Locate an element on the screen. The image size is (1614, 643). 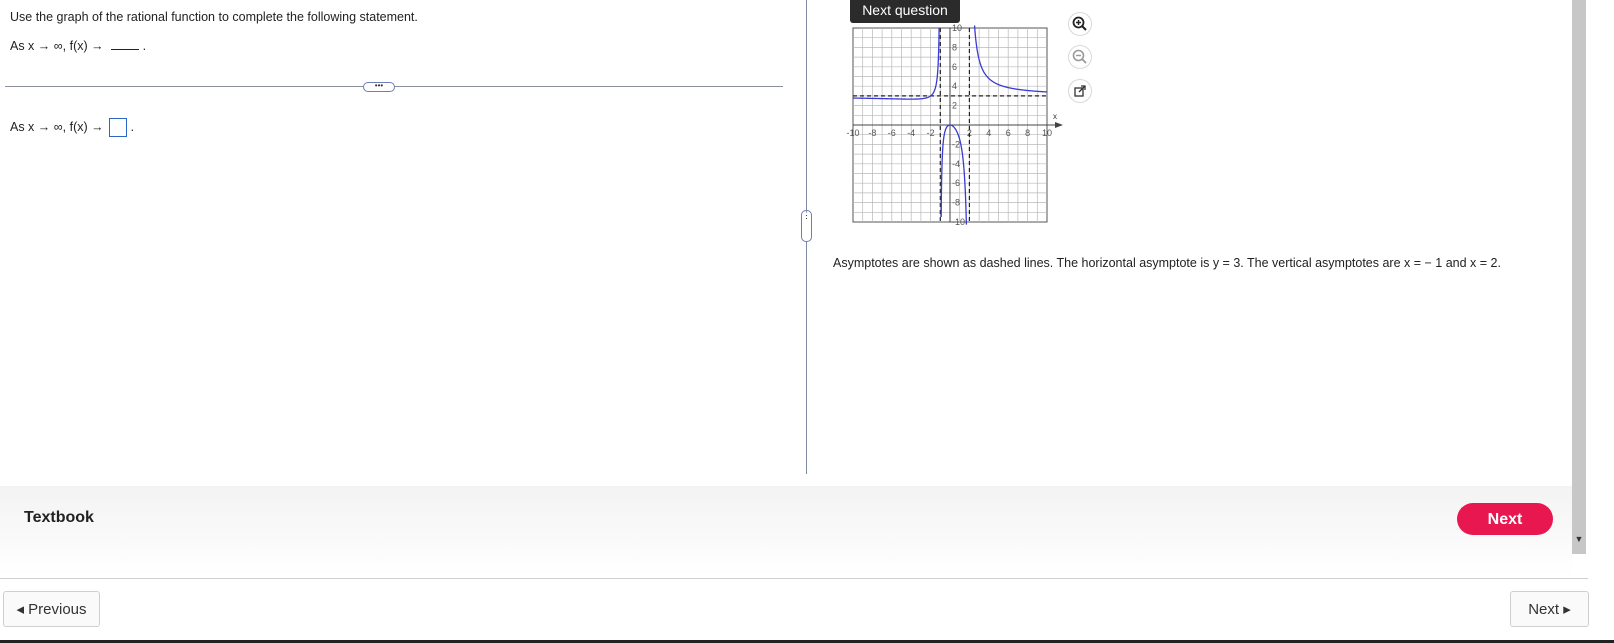
resize-handle-vertical: ⋮ is located at coordinates (806, 226).